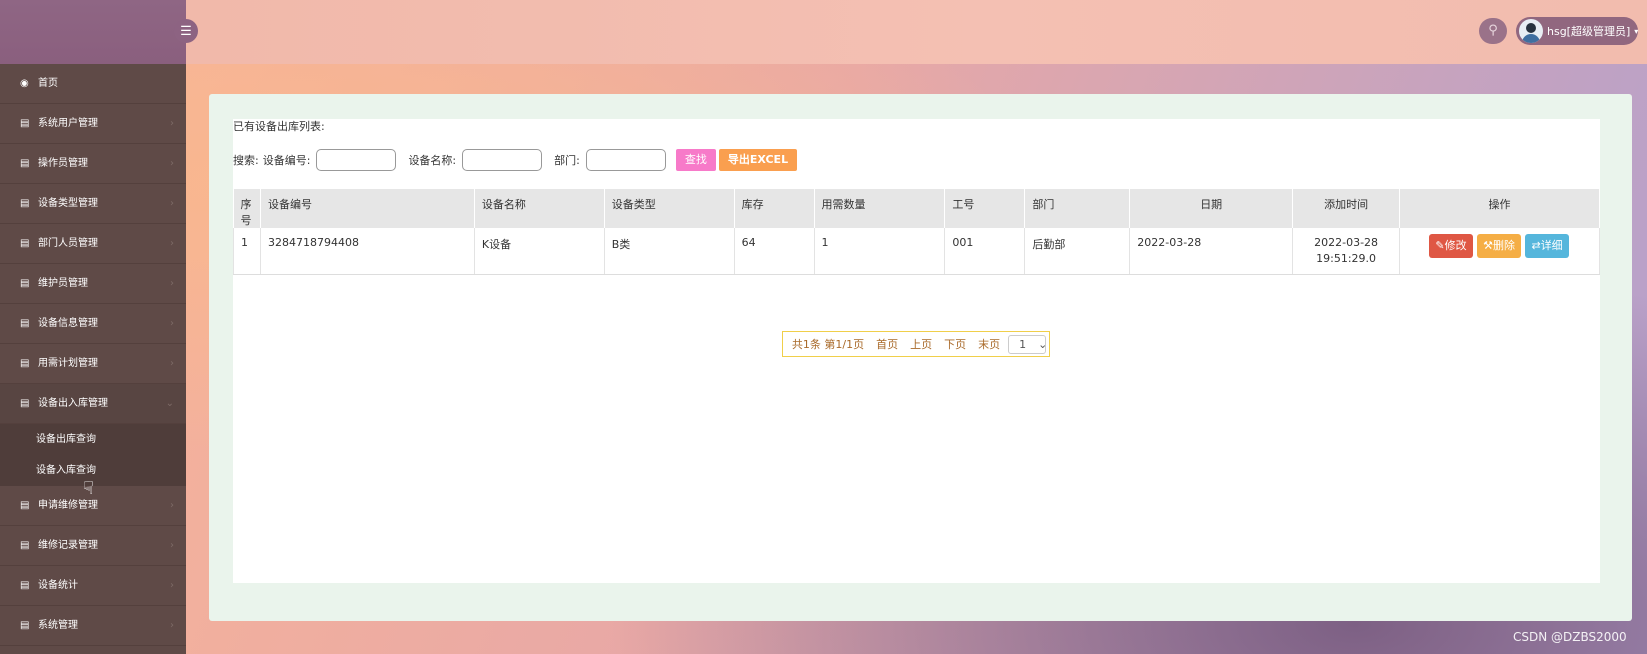 Image resolution: width=1647 pixels, height=654 pixels. Describe the element at coordinates (774, 208) in the screenshot. I see `col-stock: 库存` at that location.